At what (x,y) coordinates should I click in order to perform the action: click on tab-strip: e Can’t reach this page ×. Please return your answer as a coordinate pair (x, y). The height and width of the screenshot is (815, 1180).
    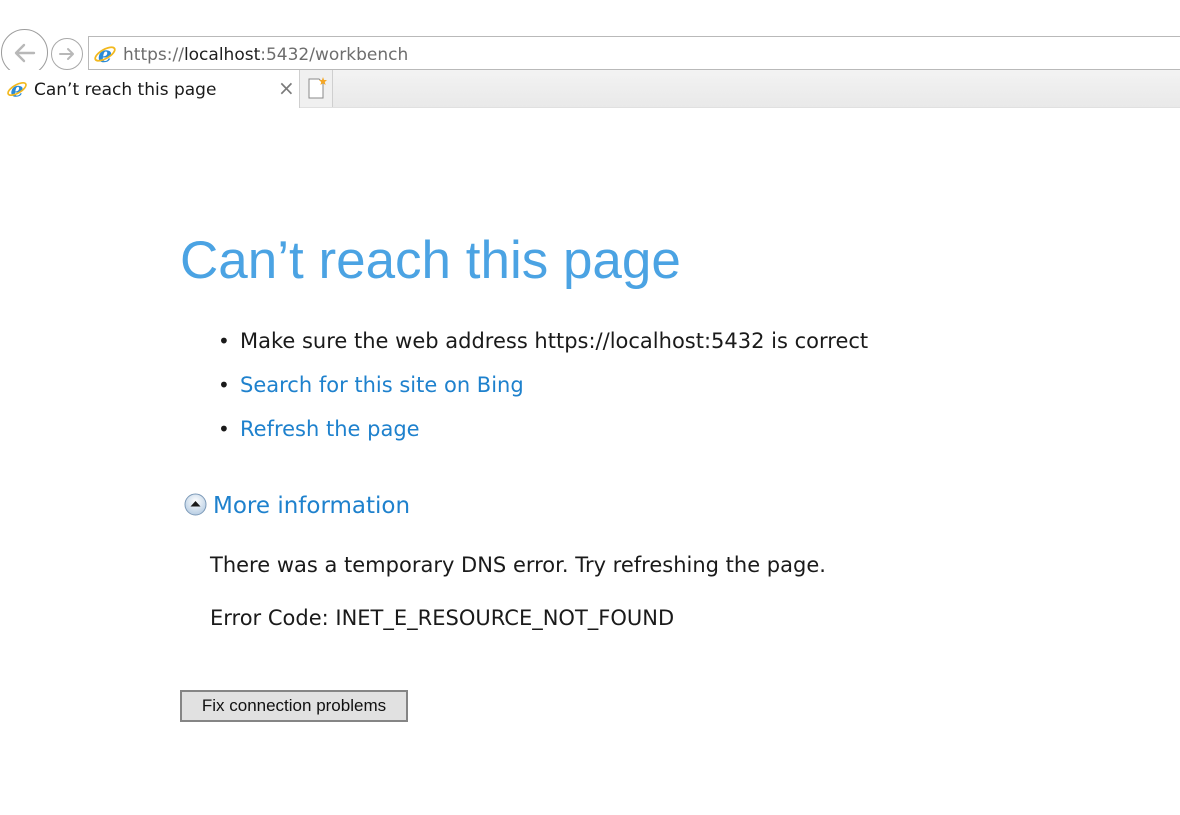
    Looking at the image, I should click on (590, 89).